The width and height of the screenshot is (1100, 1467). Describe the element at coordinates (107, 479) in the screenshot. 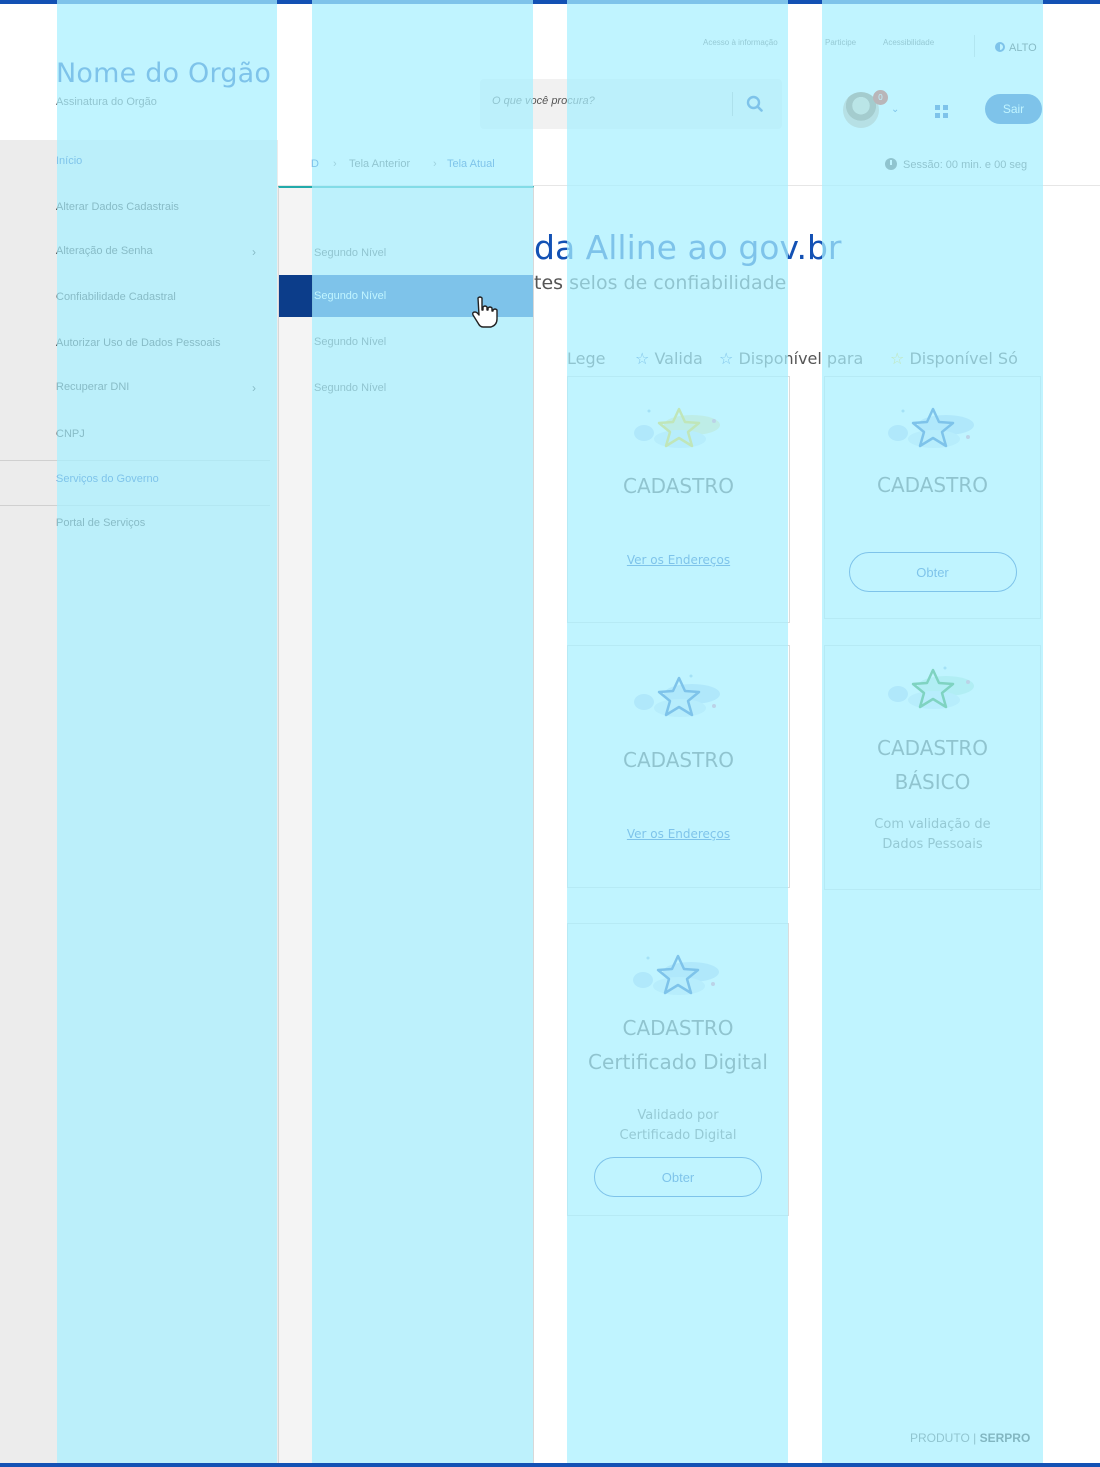

I see `menu-item-label: Serviços do Governo` at that location.